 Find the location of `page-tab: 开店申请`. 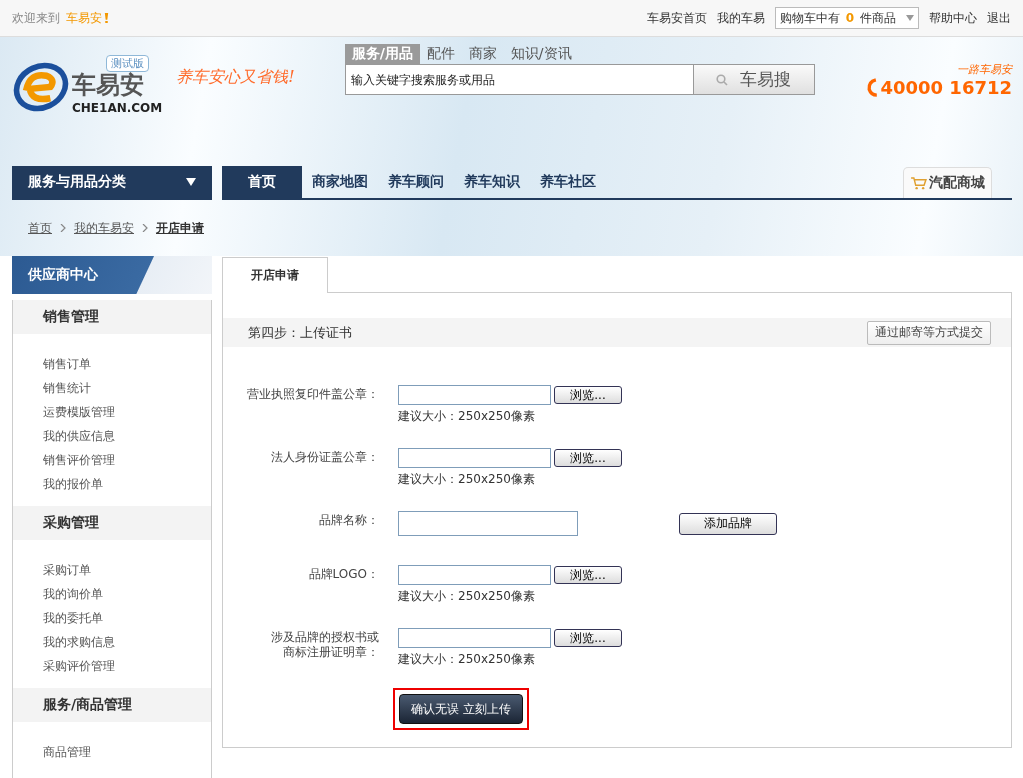

page-tab: 开店申请 is located at coordinates (275, 275).